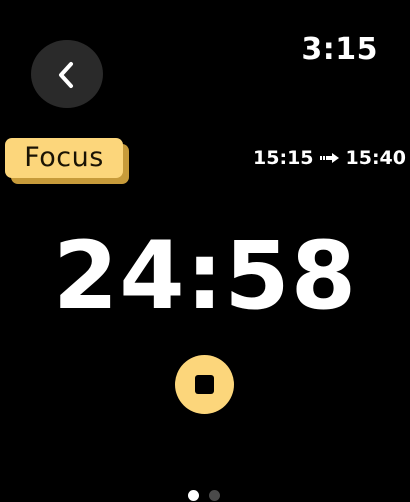 This screenshot has width=410, height=502. I want to click on stop-button, so click(204, 384).